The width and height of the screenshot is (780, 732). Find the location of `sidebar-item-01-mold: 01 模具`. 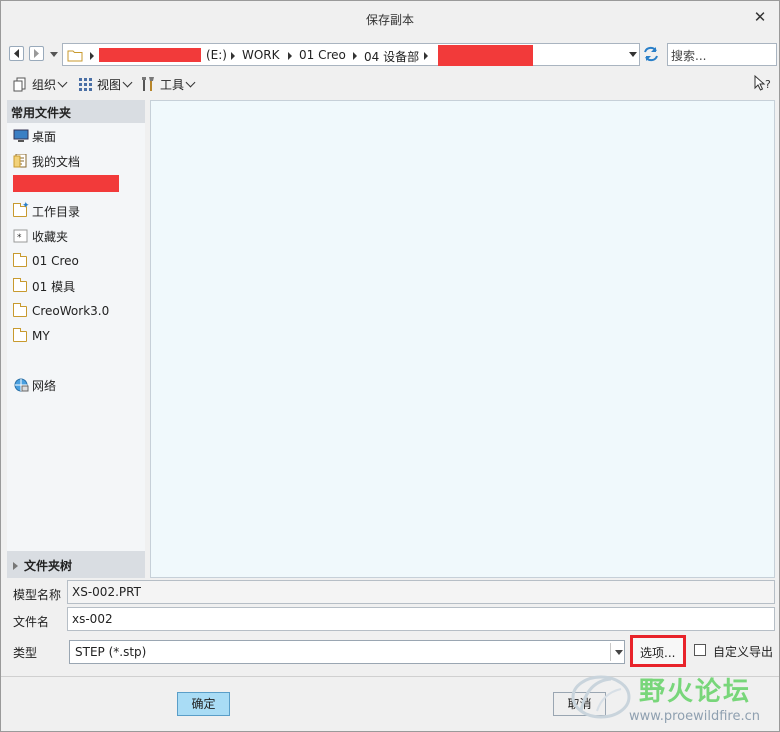

sidebar-item-01-mold: 01 模具 is located at coordinates (44, 286).